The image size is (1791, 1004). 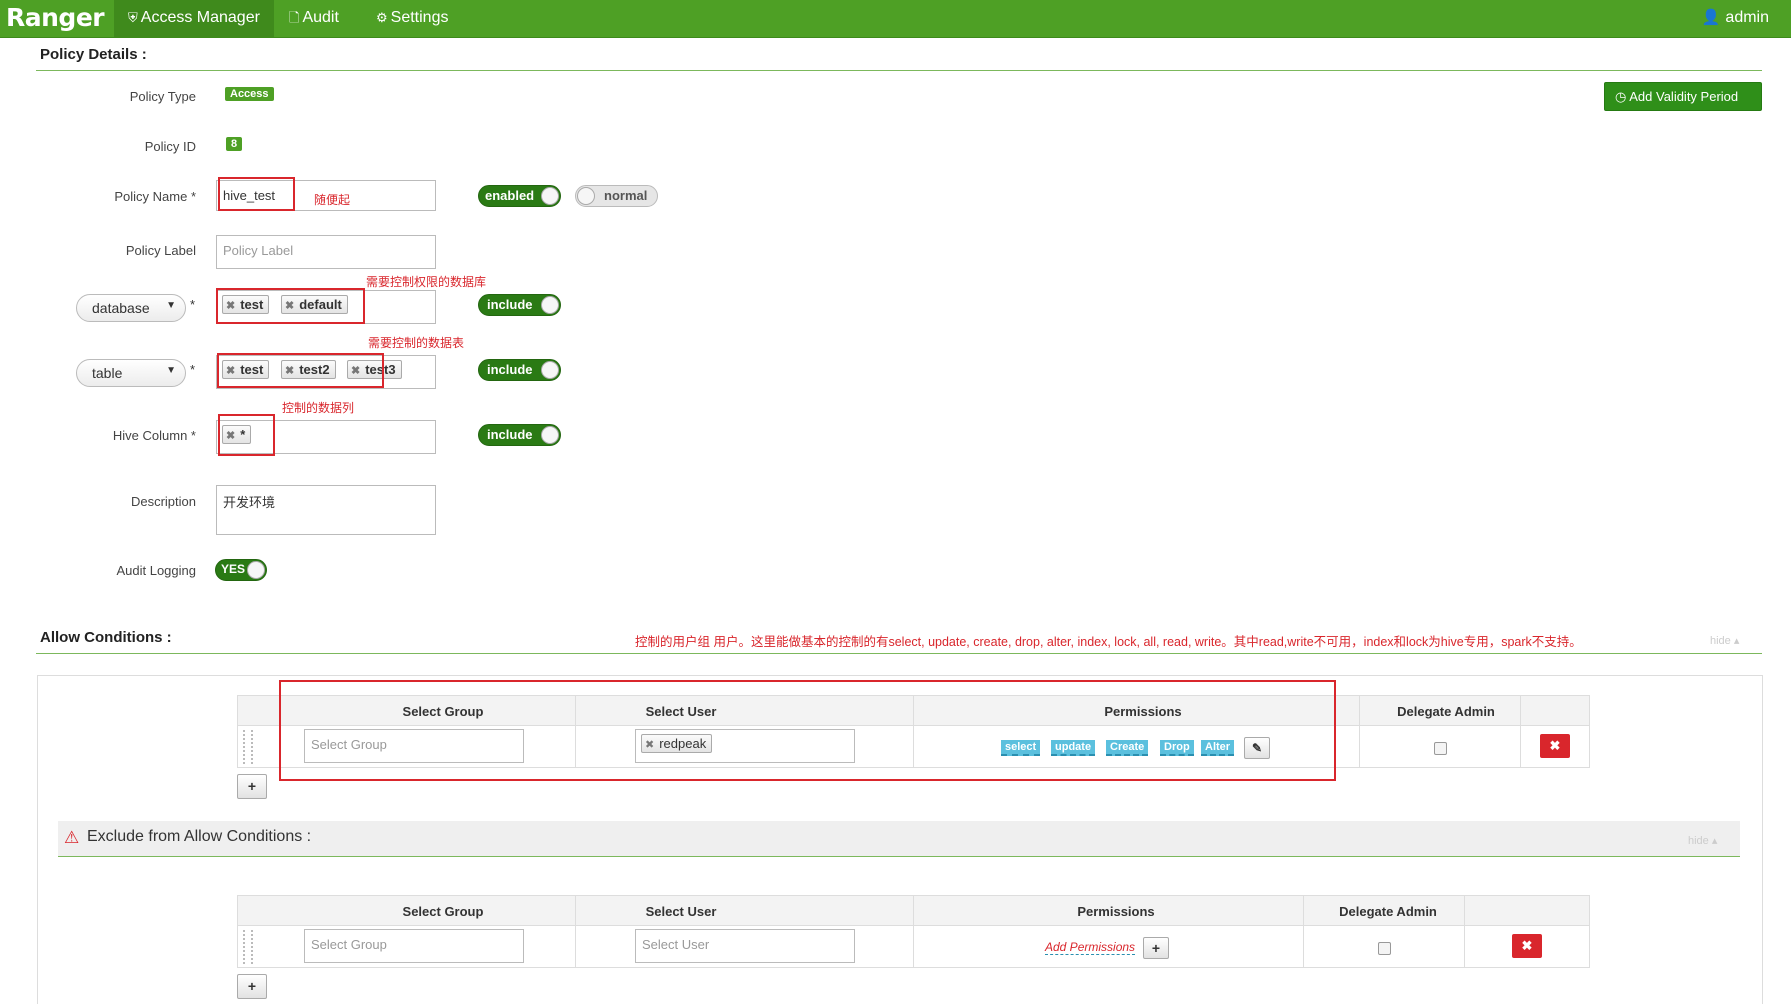 I want to click on nav-settings: ⚙ Settings, so click(x=412, y=18).